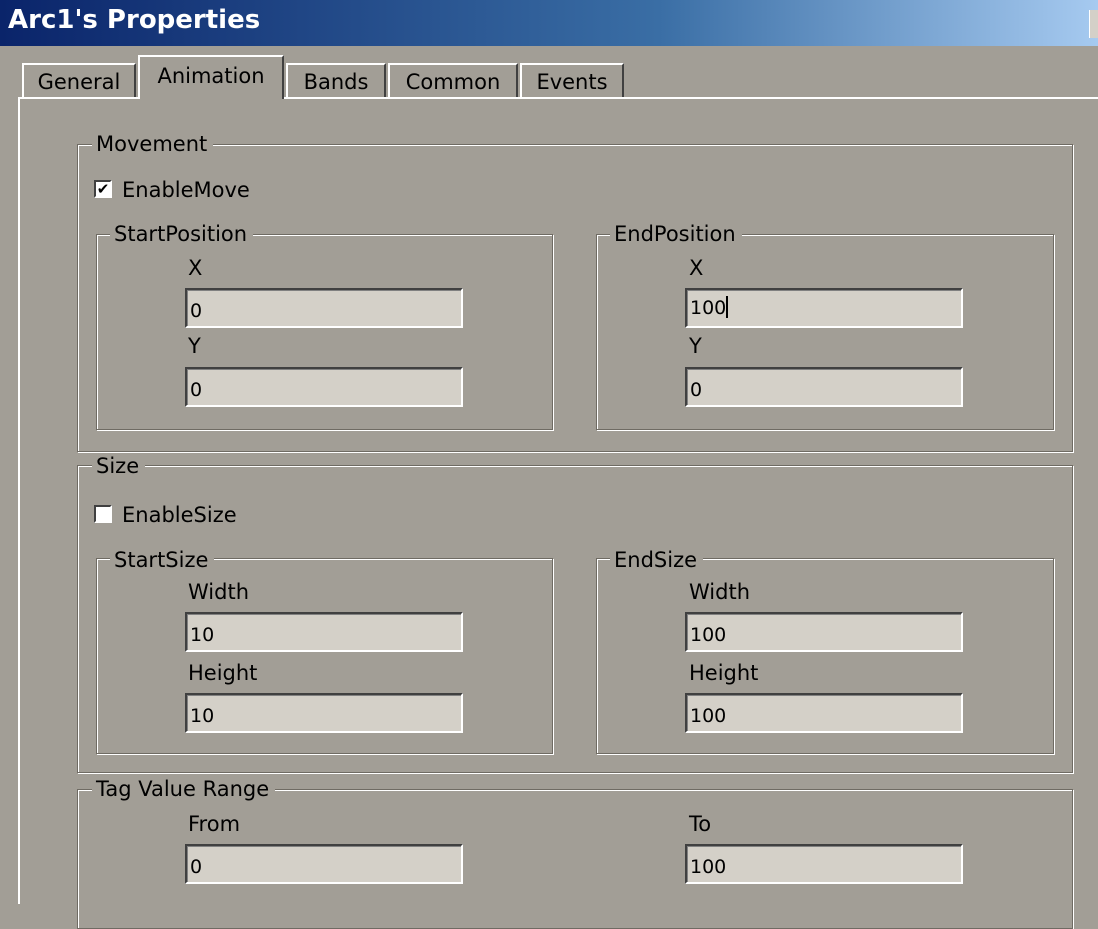 This screenshot has height=929, width=1098. Describe the element at coordinates (153, 144) in the screenshot. I see `movement-group-label: Movement` at that location.